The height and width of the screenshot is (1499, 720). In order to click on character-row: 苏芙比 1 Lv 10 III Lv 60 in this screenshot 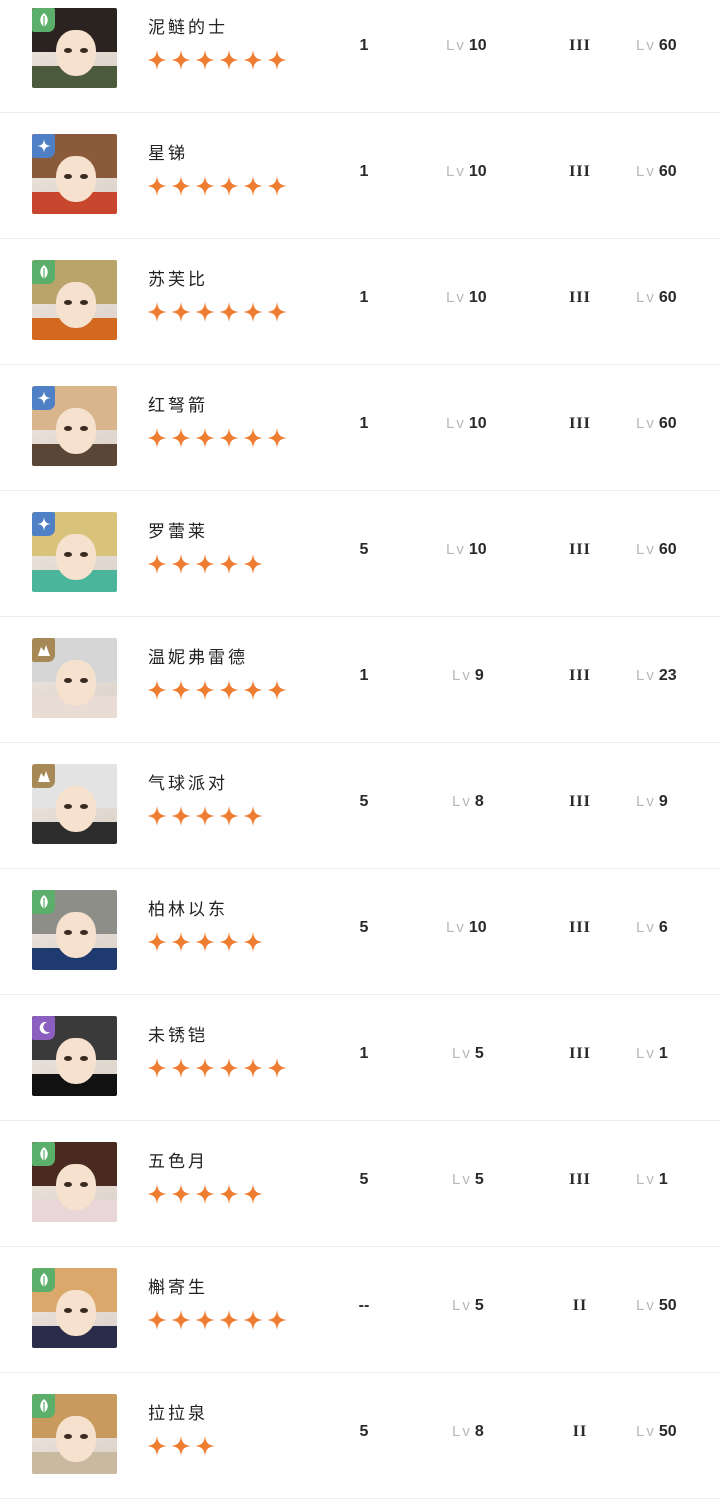, I will do `click(360, 302)`.